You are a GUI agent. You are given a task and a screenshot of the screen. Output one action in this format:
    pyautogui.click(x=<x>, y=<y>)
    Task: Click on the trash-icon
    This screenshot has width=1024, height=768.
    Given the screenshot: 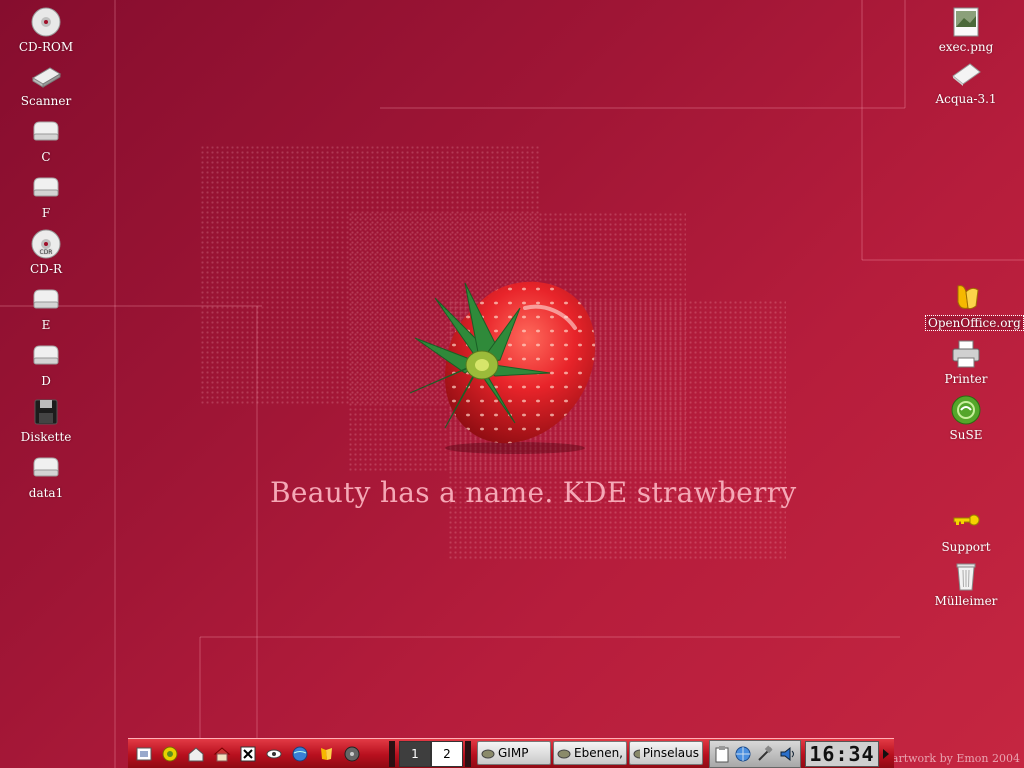 What is the action you would take?
    pyautogui.click(x=966, y=577)
    